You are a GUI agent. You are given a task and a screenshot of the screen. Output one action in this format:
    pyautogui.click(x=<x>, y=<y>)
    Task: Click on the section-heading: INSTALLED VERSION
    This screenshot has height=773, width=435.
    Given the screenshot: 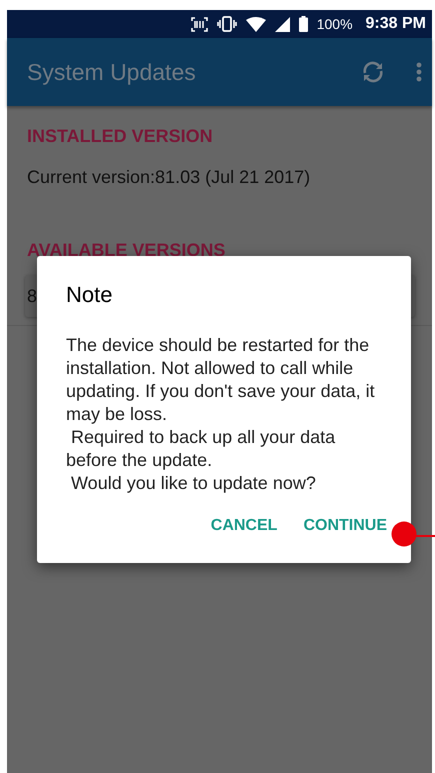 What is the action you would take?
    pyautogui.click(x=120, y=136)
    